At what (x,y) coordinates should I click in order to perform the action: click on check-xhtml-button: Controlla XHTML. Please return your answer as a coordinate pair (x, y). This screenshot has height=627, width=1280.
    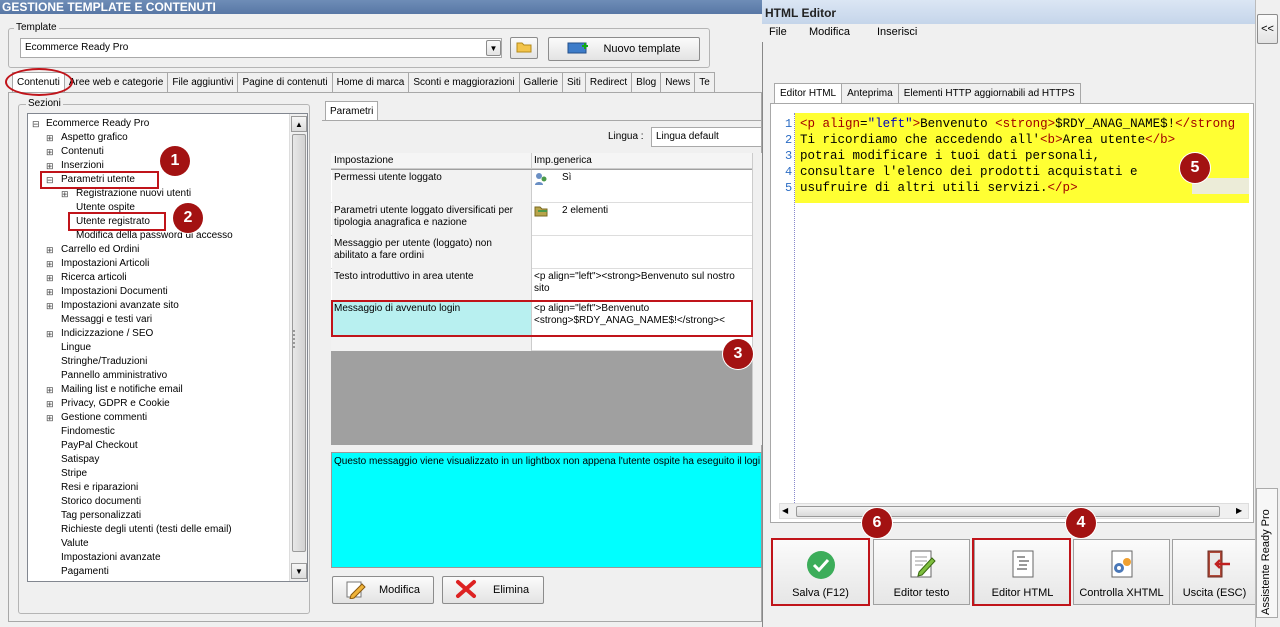
    Looking at the image, I should click on (1121, 572).